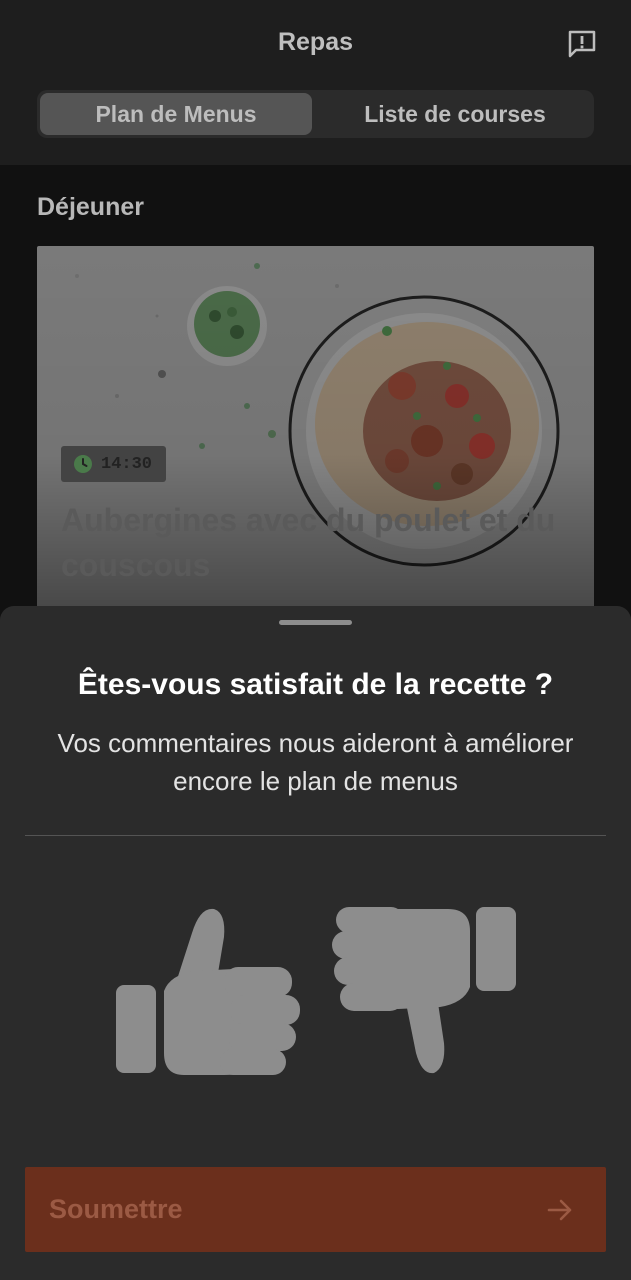 The image size is (631, 1280). Describe the element at coordinates (116, 1209) in the screenshot. I see `submit-label: Soumettre` at that location.